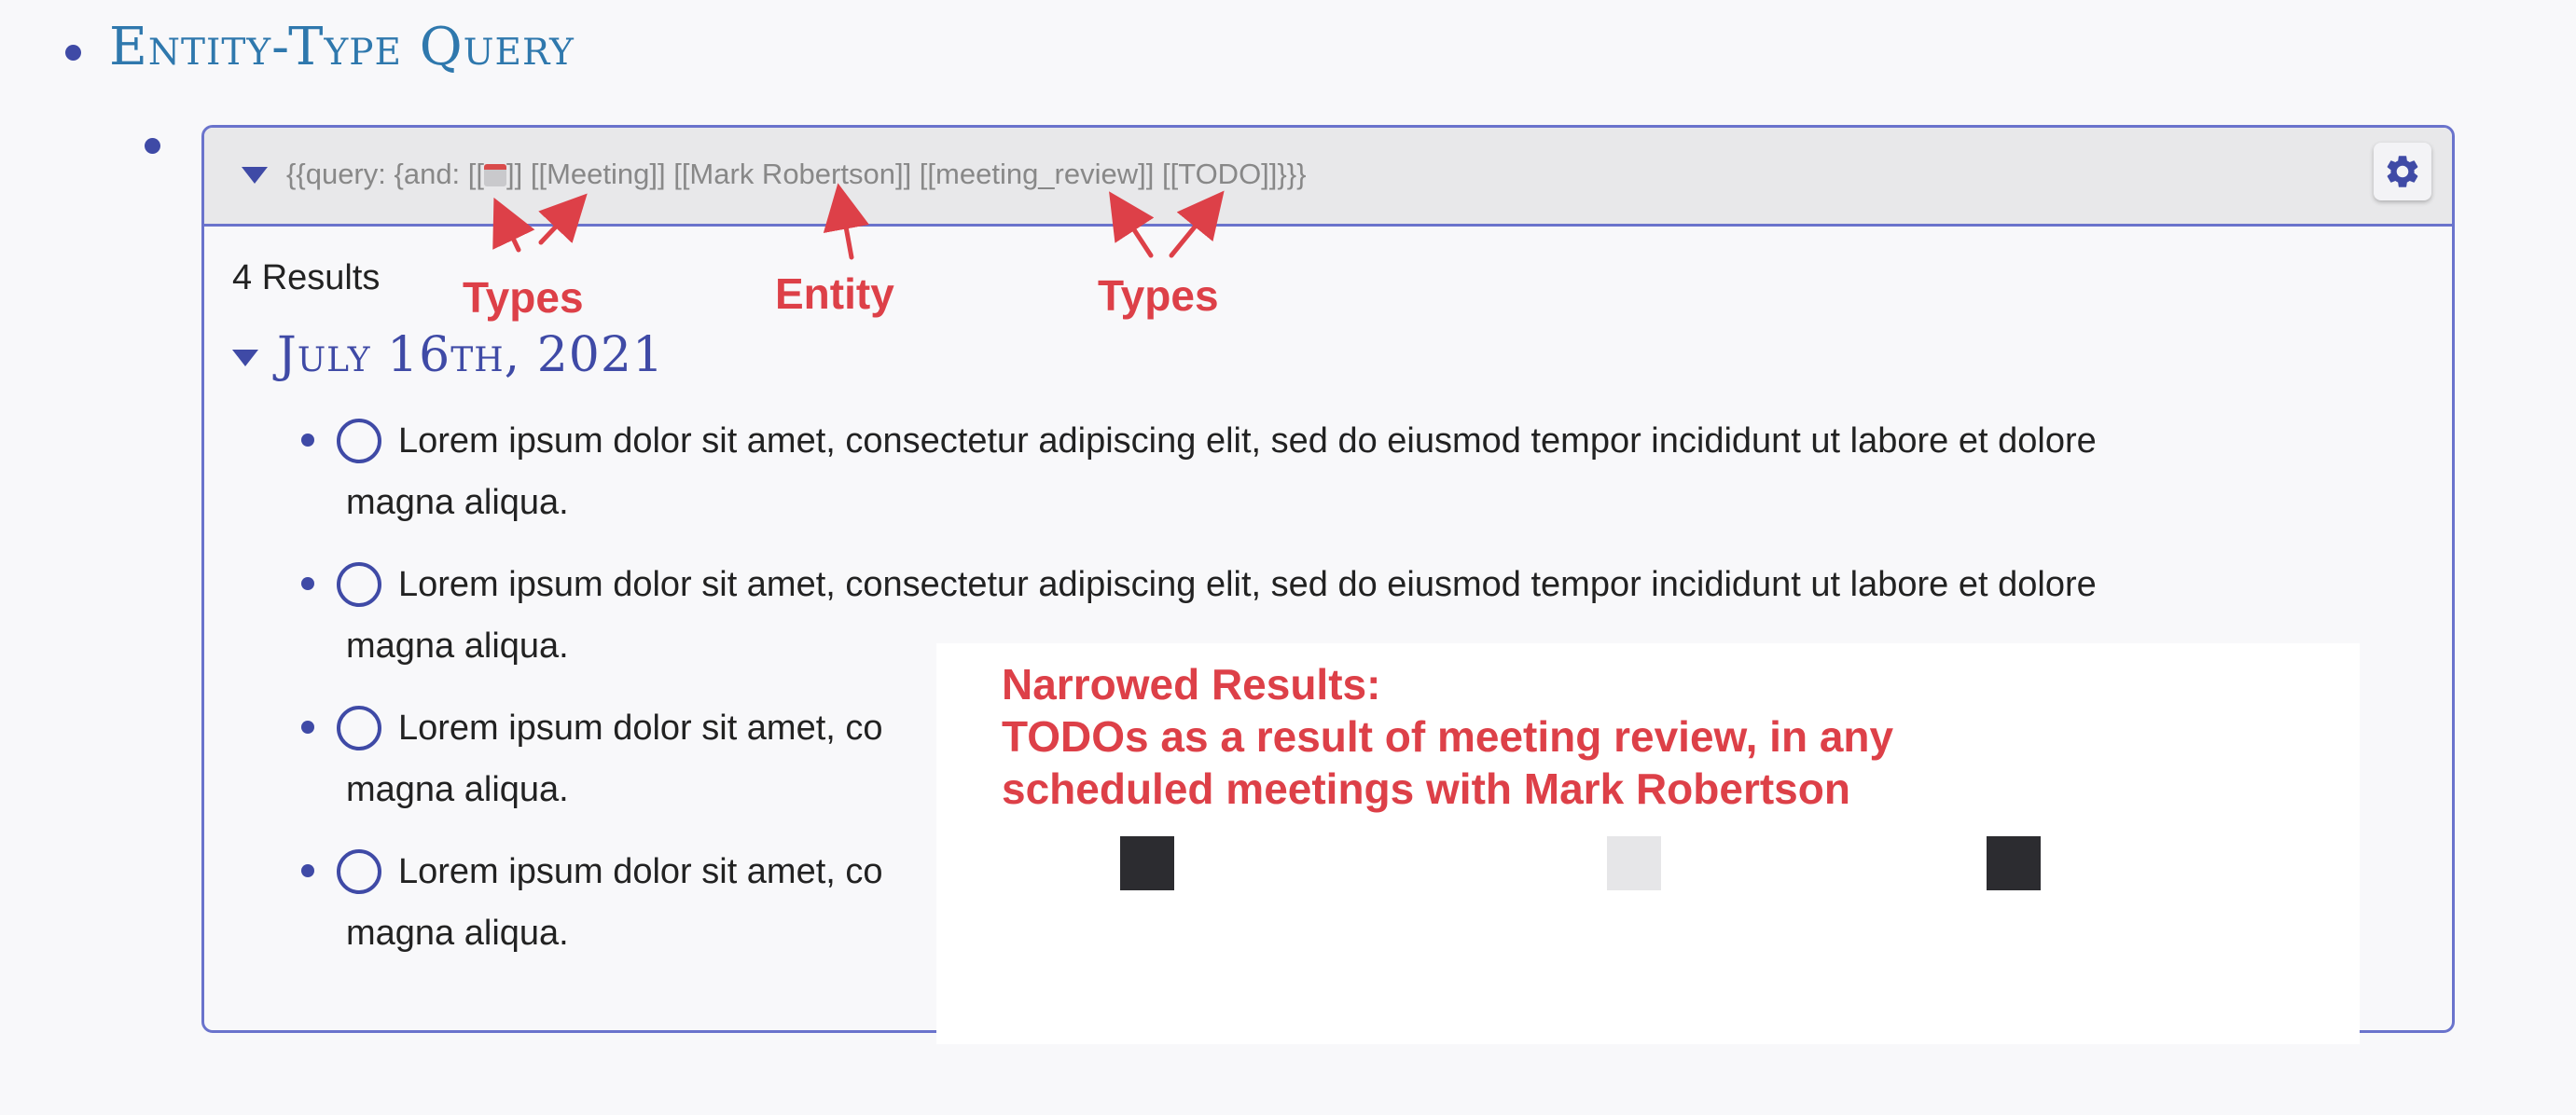 This screenshot has width=2576, height=1115. Describe the element at coordinates (342, 47) in the screenshot. I see `page-title: Entity-Type Query` at that location.